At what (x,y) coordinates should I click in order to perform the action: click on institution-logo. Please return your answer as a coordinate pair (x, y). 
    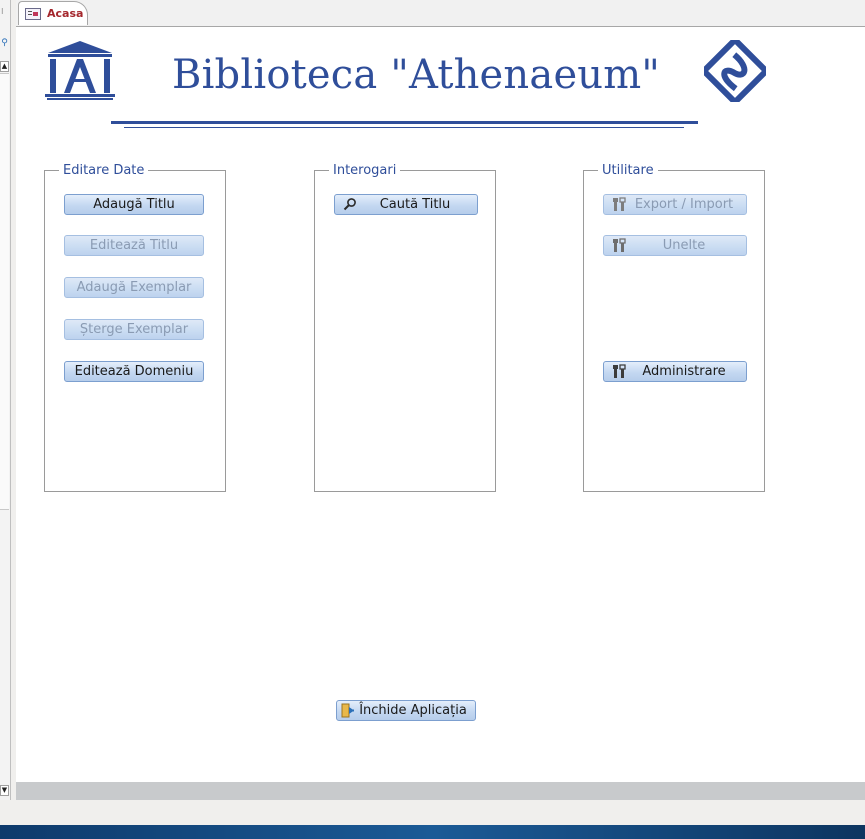
    Looking at the image, I should click on (735, 71).